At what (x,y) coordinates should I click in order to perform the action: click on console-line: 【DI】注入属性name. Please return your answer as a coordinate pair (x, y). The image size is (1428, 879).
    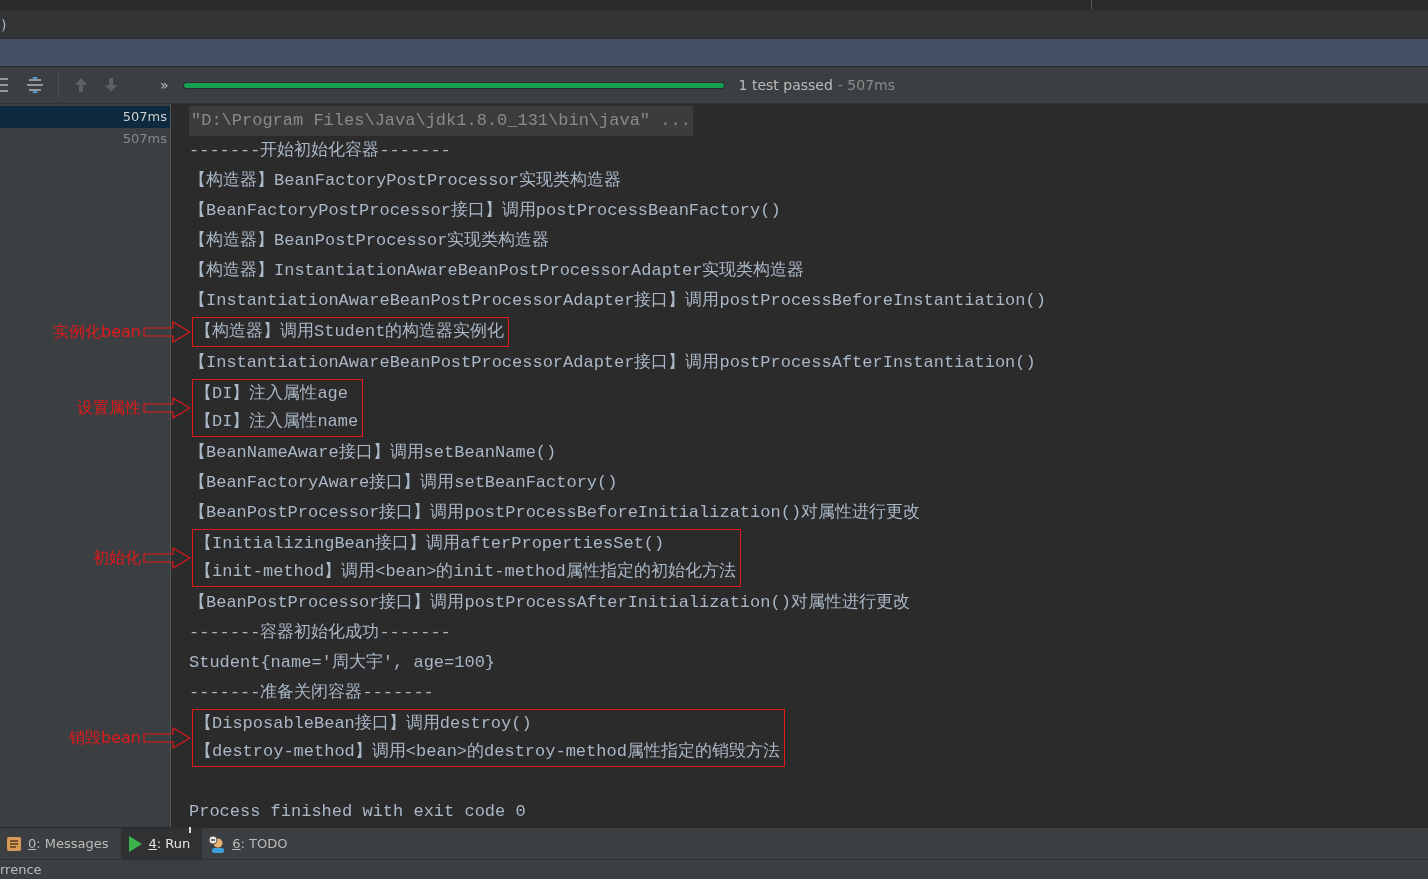
    Looking at the image, I should click on (277, 422).